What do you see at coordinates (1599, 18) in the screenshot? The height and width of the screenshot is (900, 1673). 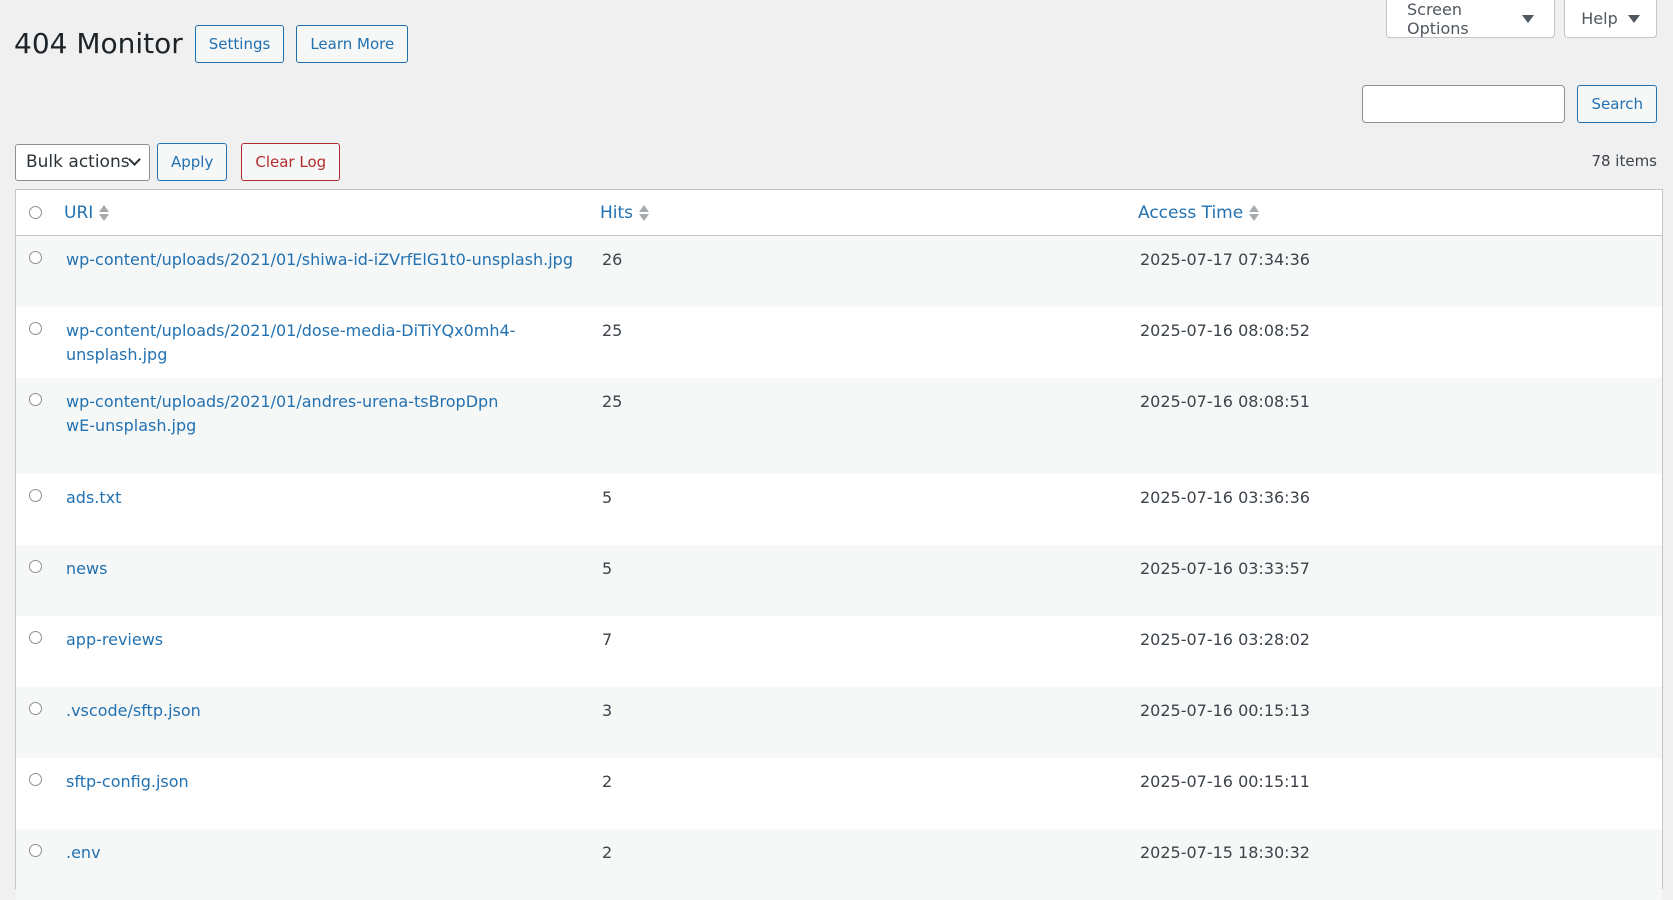 I see `help-label: Help` at bounding box center [1599, 18].